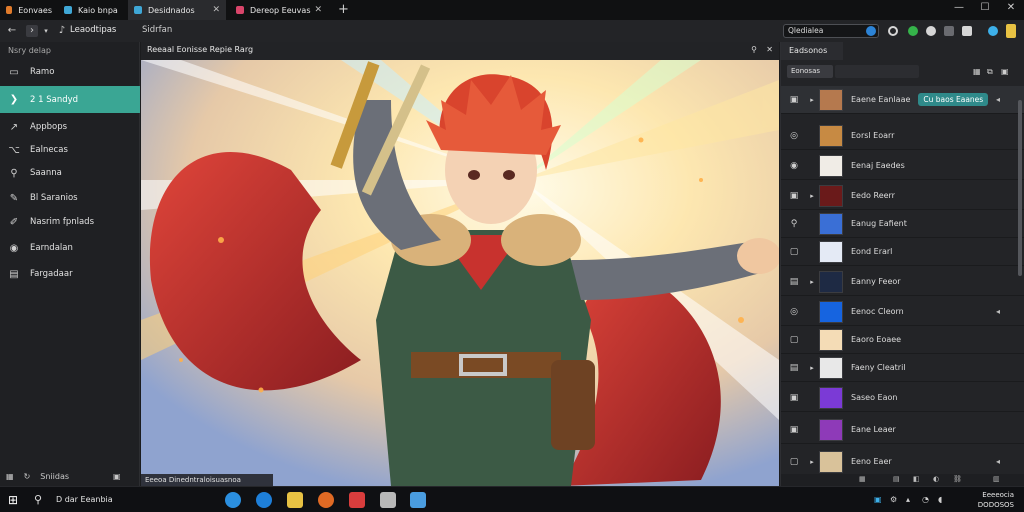 The image size is (1024, 512). What do you see at coordinates (902, 282) in the screenshot?
I see `layer-row: ▤ ▸ Eanny Feeor` at bounding box center [902, 282].